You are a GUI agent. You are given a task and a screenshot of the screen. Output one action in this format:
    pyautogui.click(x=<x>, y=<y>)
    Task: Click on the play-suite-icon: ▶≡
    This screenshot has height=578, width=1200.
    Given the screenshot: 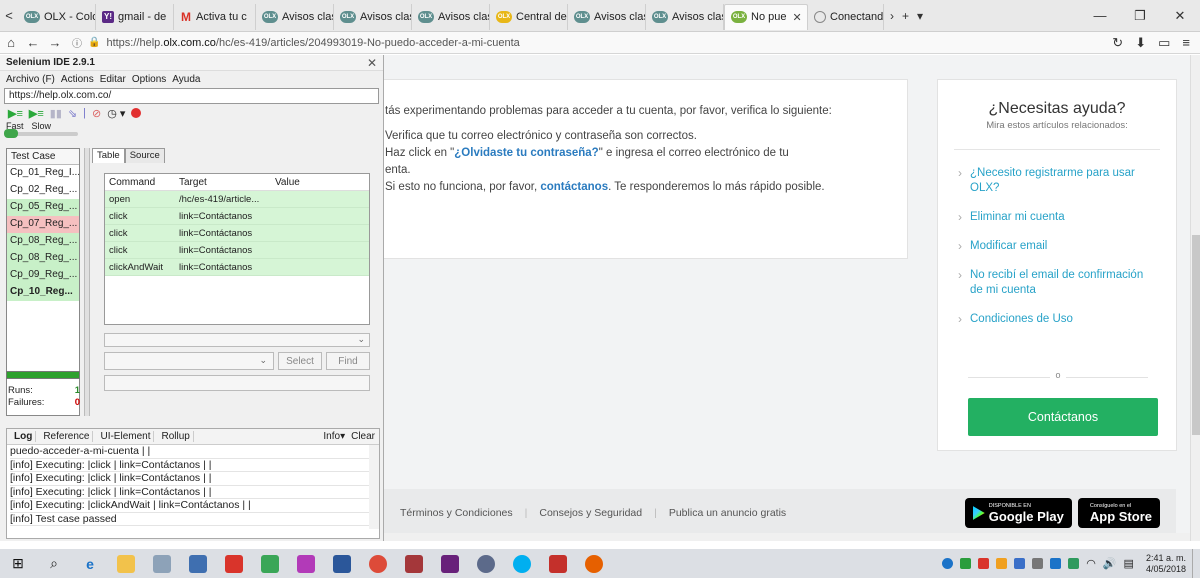 What is the action you would take?
    pyautogui.click(x=15, y=113)
    